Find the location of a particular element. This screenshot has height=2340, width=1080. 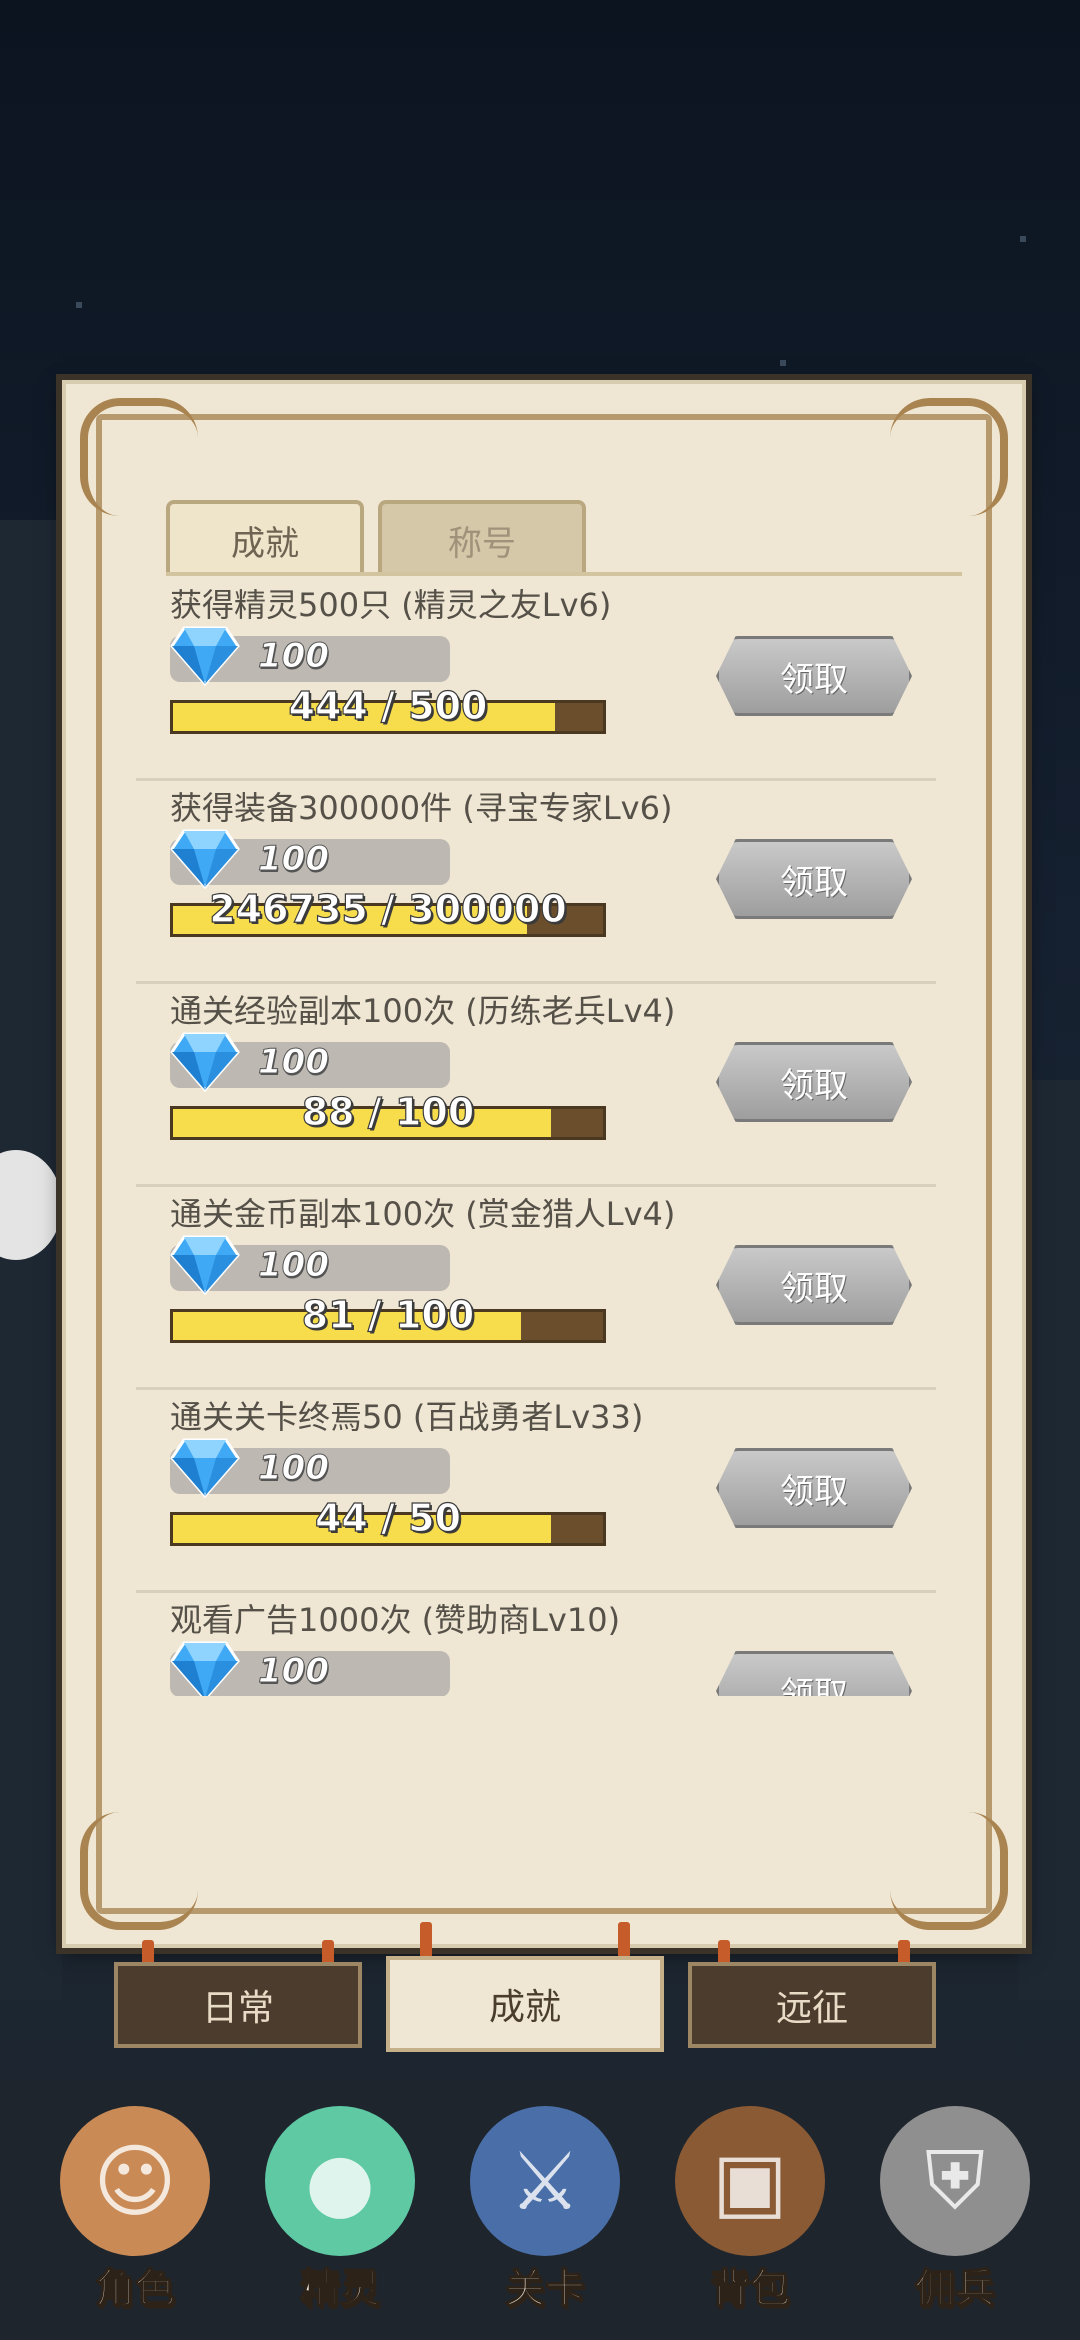

nav-label: 角色 is located at coordinates (135, 2289).